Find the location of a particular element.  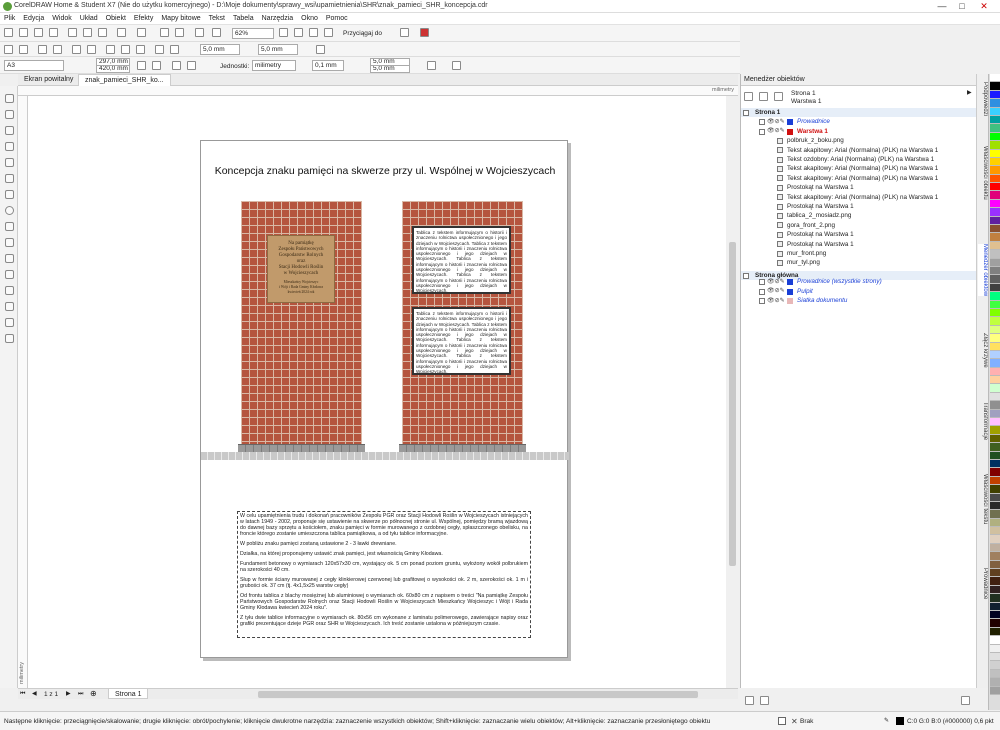

menu-5: Efekty is located at coordinates (143, 19).